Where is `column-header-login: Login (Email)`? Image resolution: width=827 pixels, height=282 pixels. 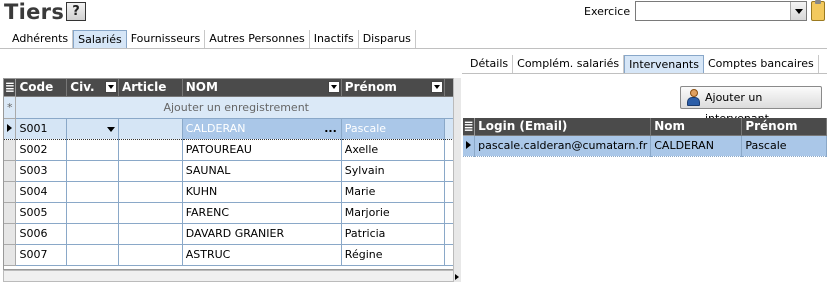 column-header-login: Login (Email) is located at coordinates (563, 127).